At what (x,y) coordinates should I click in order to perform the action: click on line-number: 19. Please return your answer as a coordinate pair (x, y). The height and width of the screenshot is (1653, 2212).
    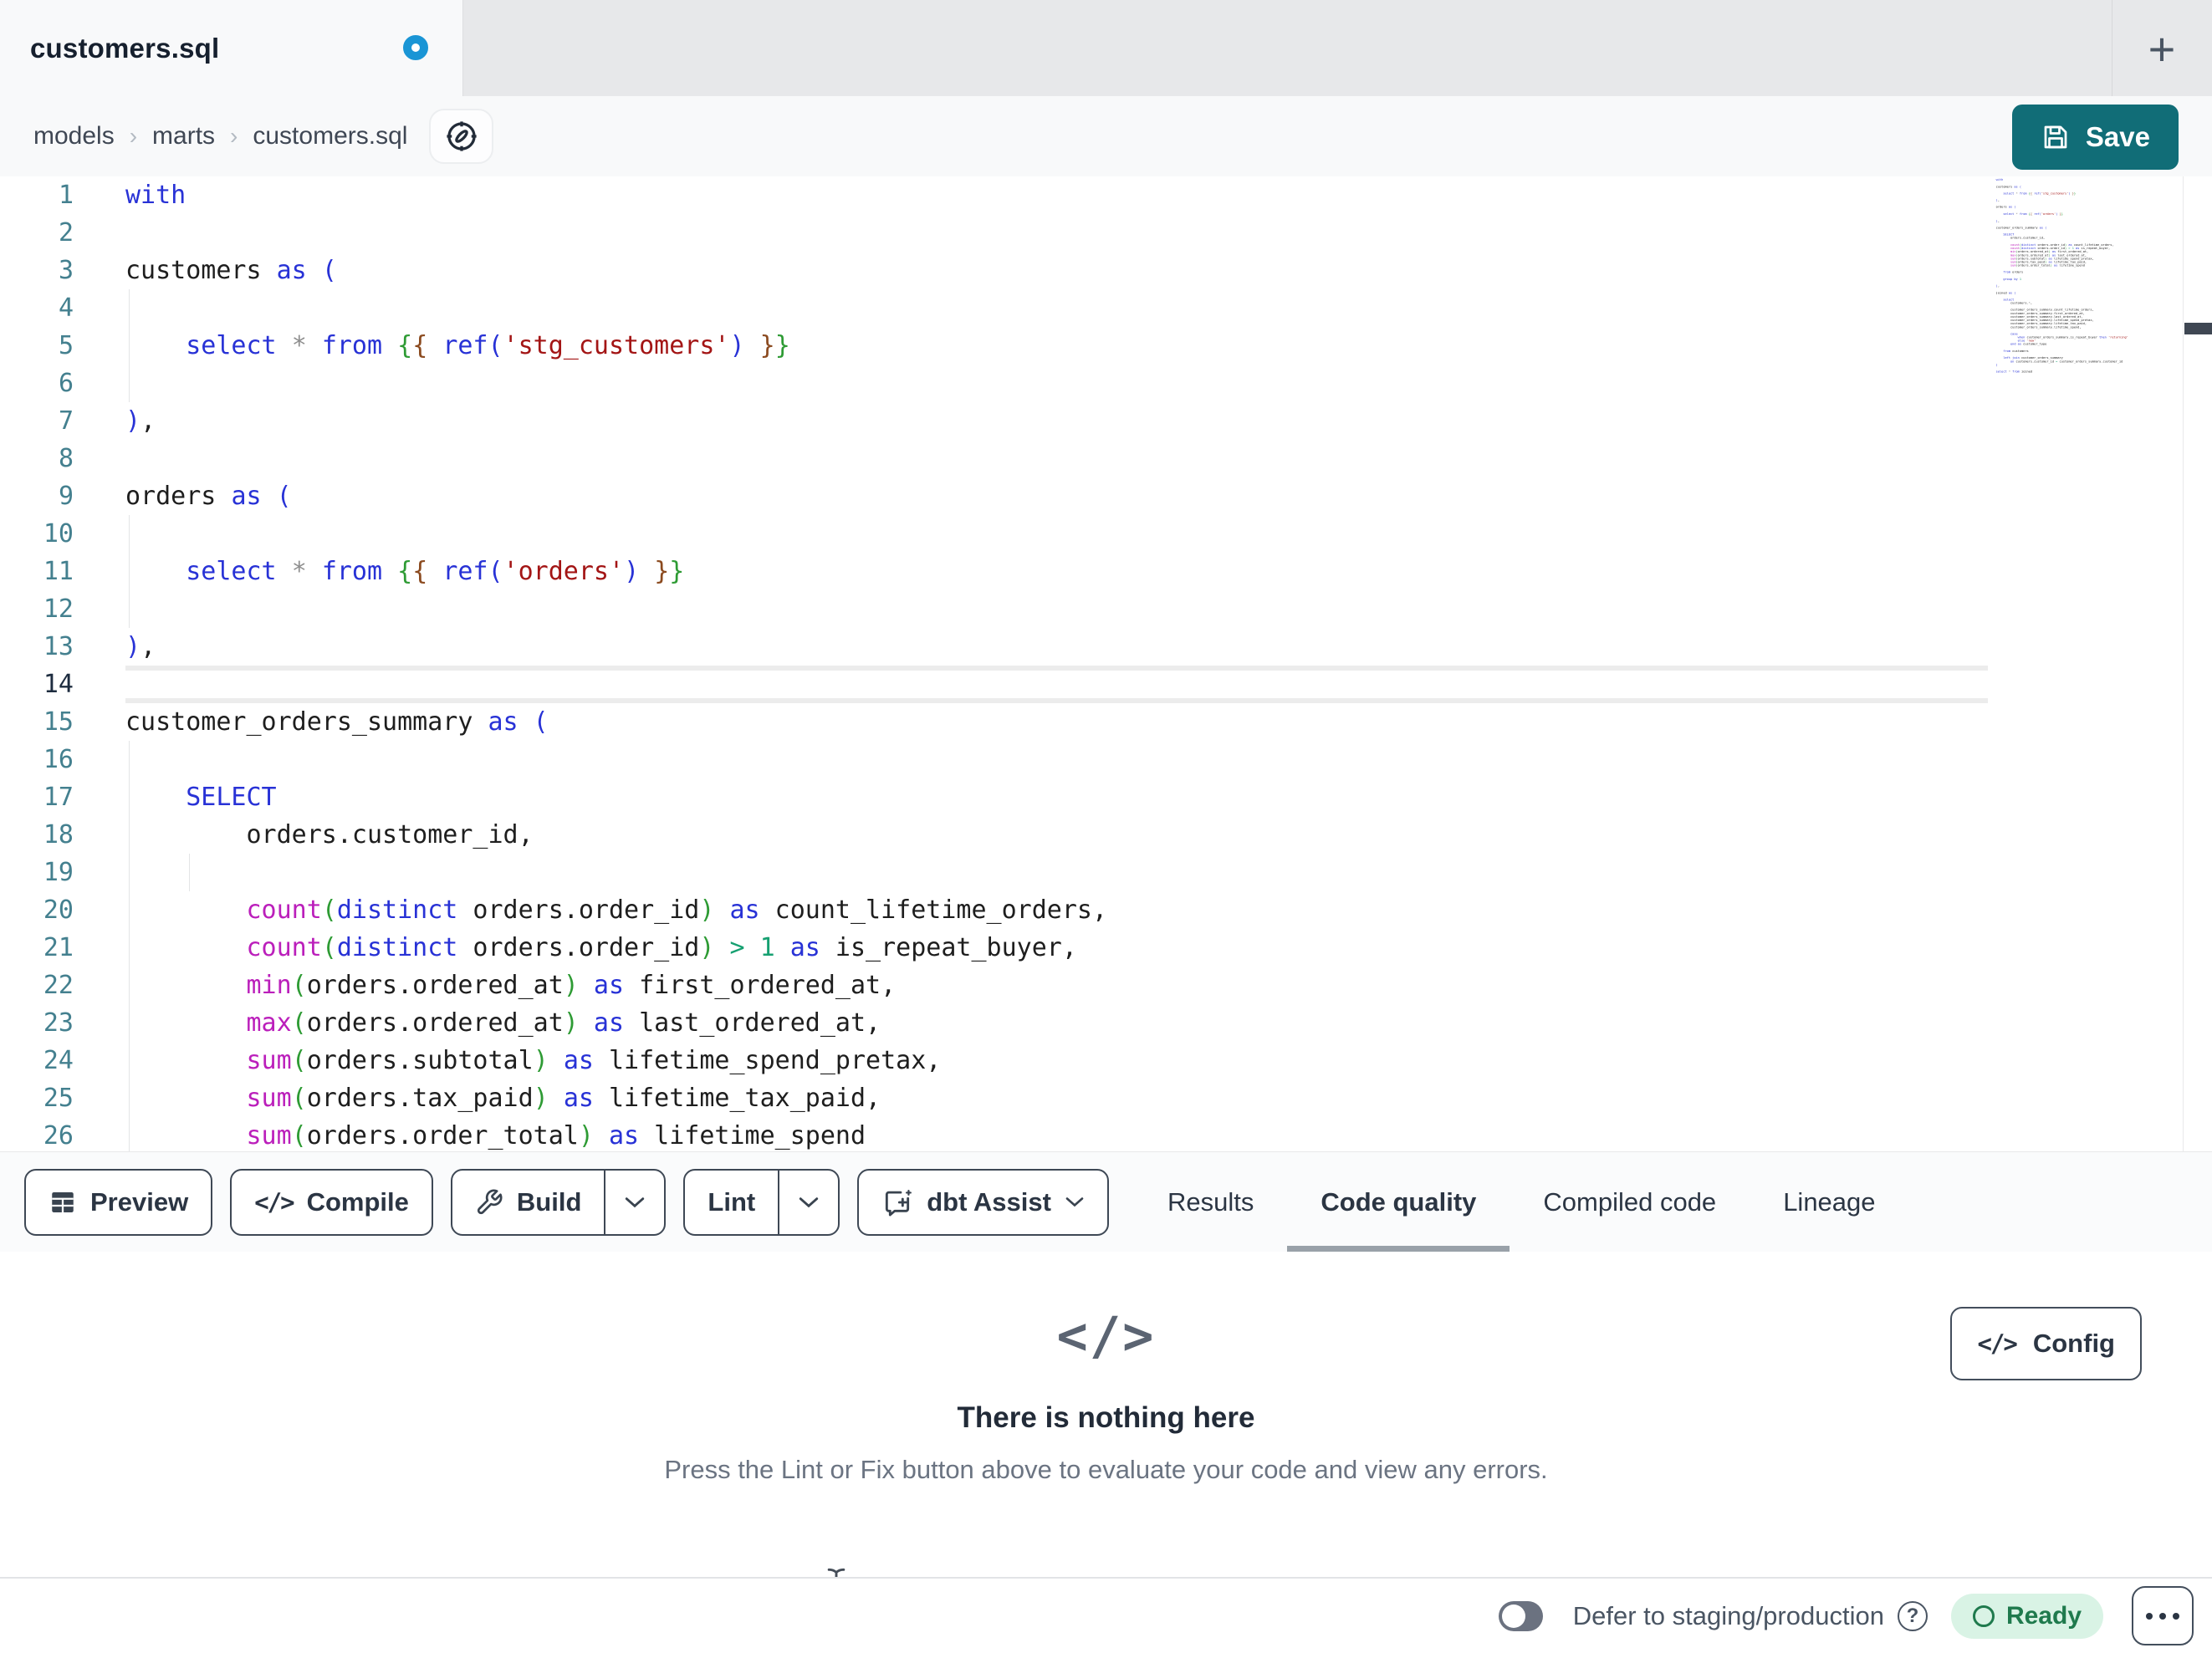
    Looking at the image, I should click on (59, 872).